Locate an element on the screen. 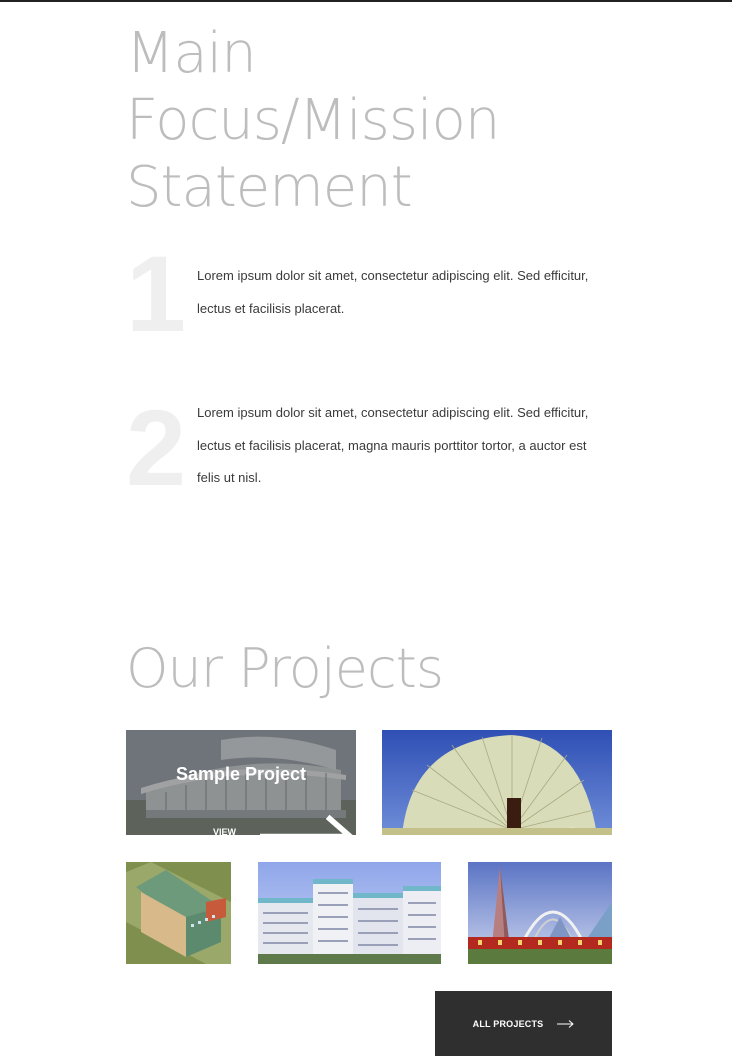  dome-building-image is located at coordinates (497, 782).